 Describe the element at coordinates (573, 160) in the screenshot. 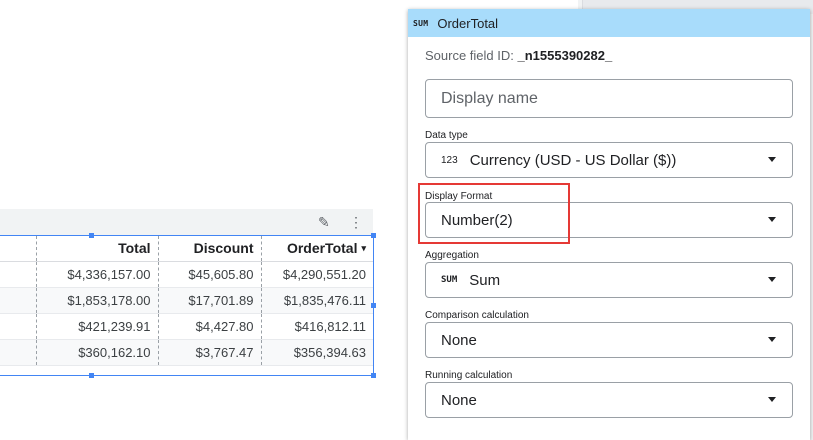

I see `data-type-value: Currency (USD - US Dollar ($))` at that location.